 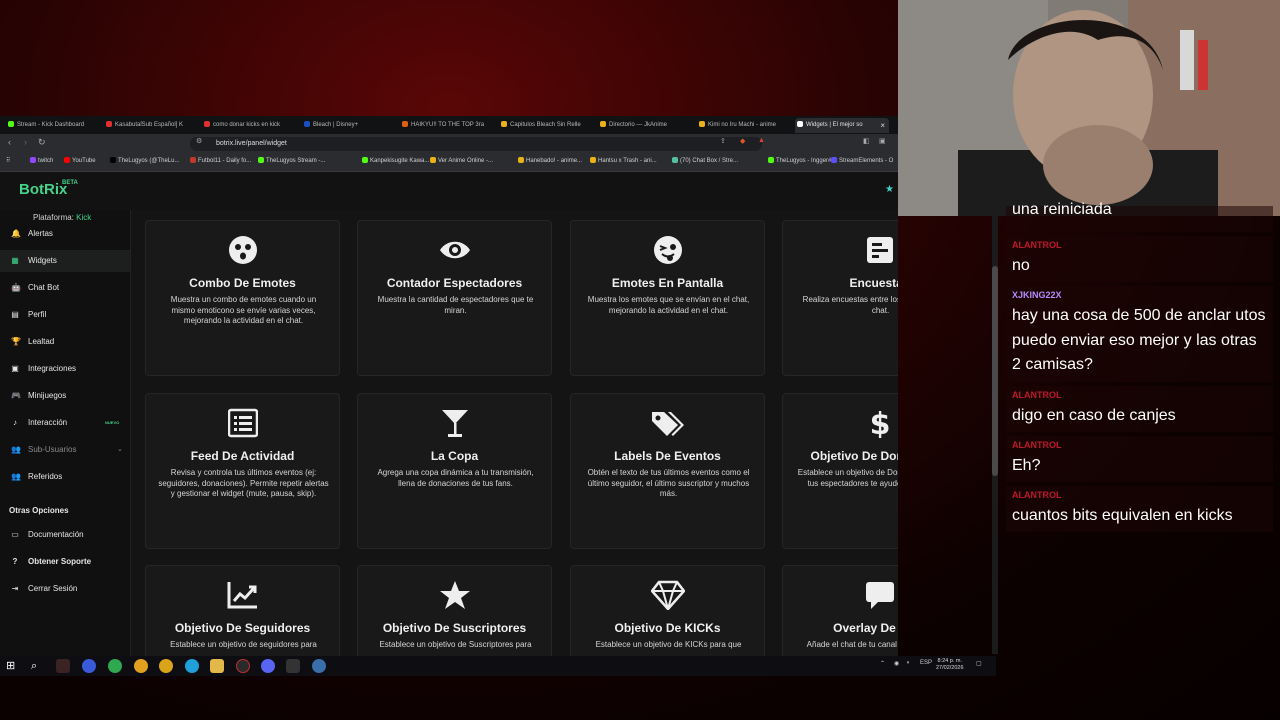 What do you see at coordinates (41, 160) in the screenshot?
I see `bookmark-0: twitch` at bounding box center [41, 160].